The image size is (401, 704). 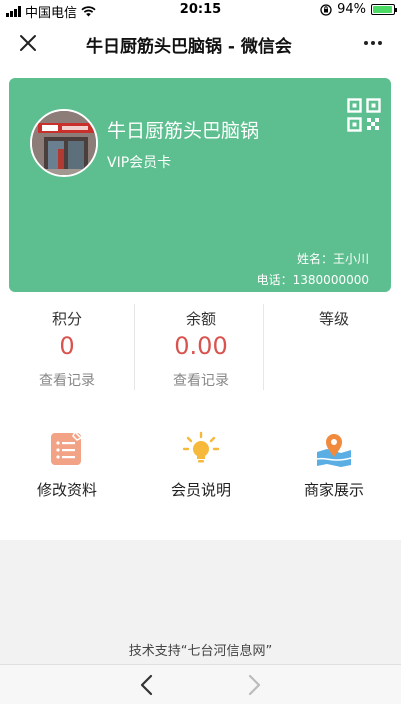 I want to click on nav-bar: 牛日厨筋头巴脑锅 - 微信会, so click(x=200, y=43).